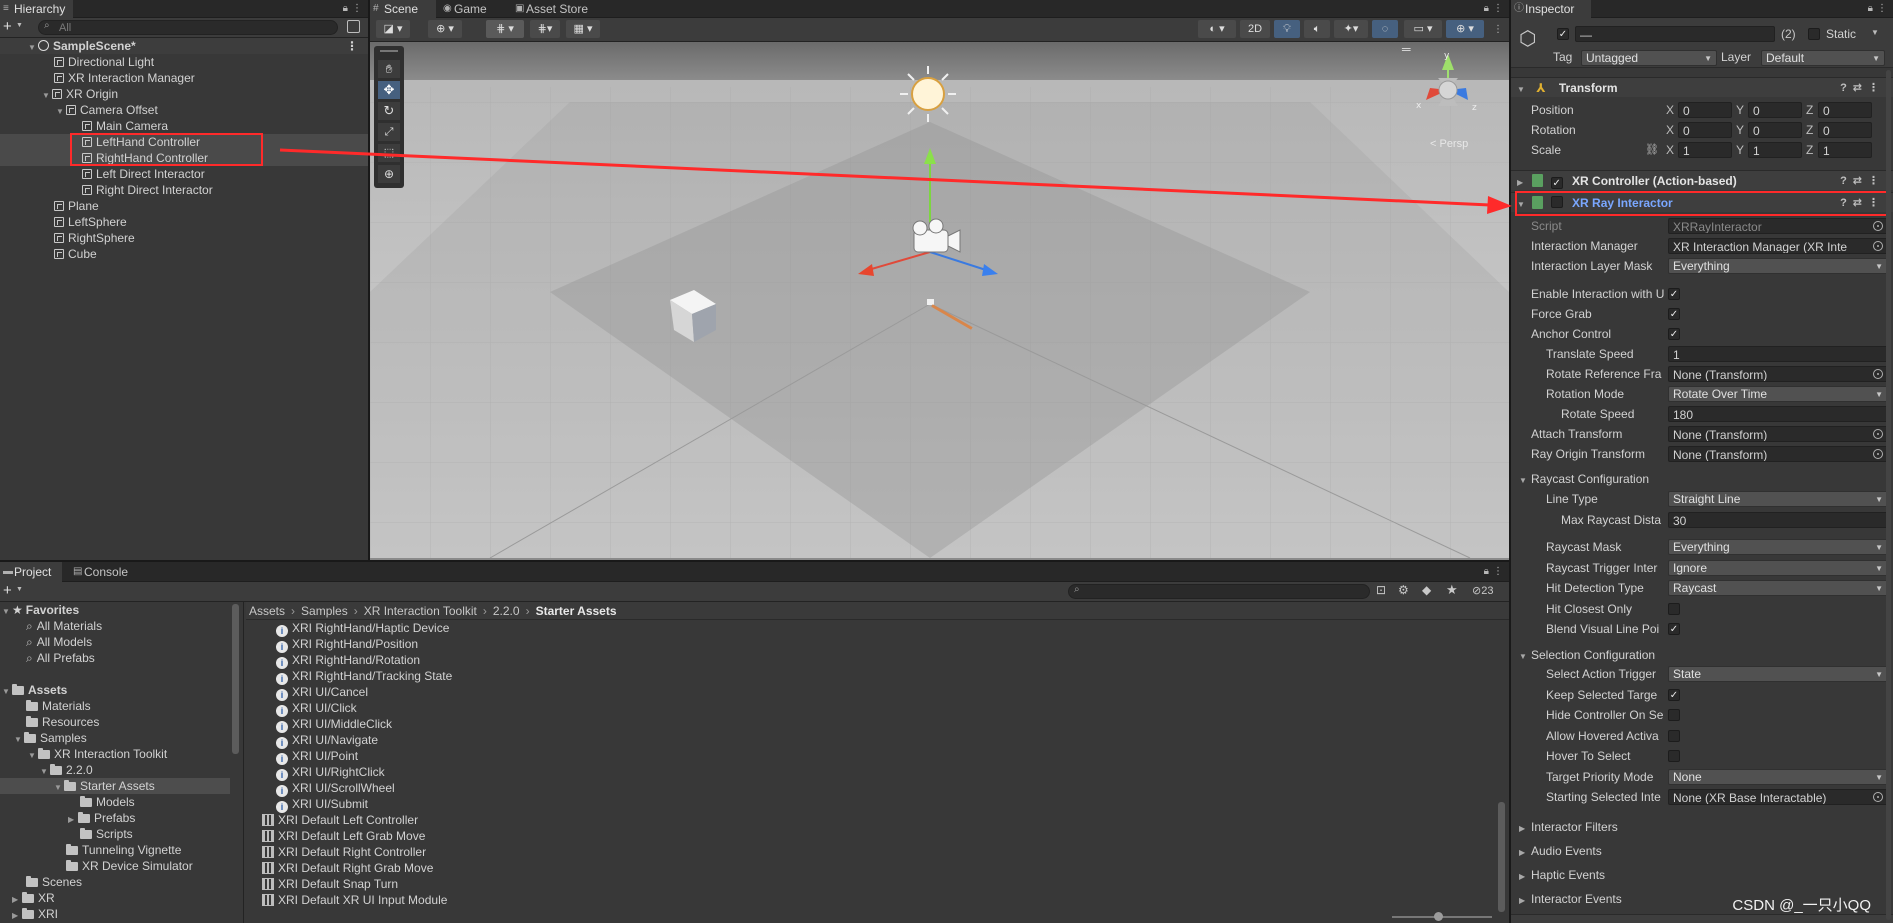 The height and width of the screenshot is (923, 1893). Describe the element at coordinates (327, 740) in the screenshot. I see `asset-item: i XRI UI/Navigate` at that location.